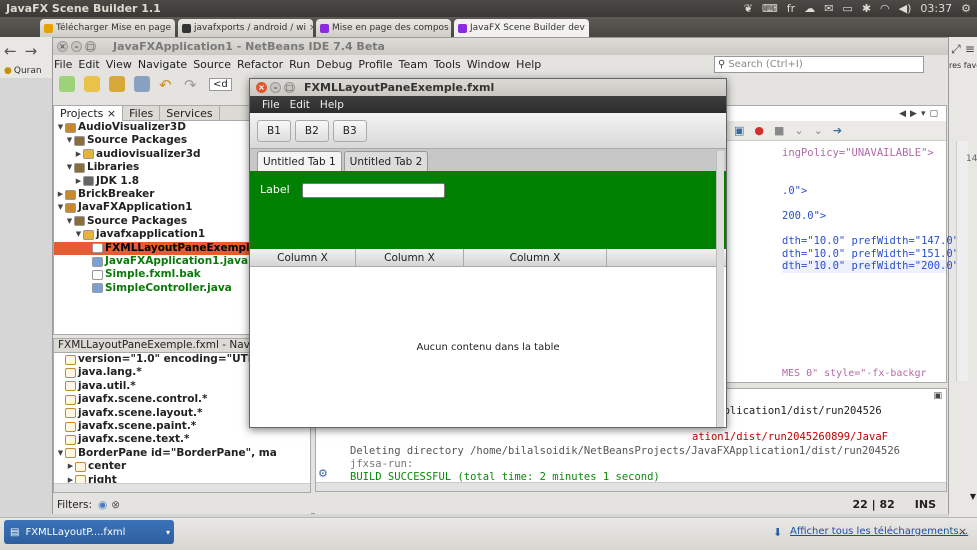 The image size is (977, 550). What do you see at coordinates (245, 28) in the screenshot?
I see `browser-tab: javafxports / android / wi ×` at bounding box center [245, 28].